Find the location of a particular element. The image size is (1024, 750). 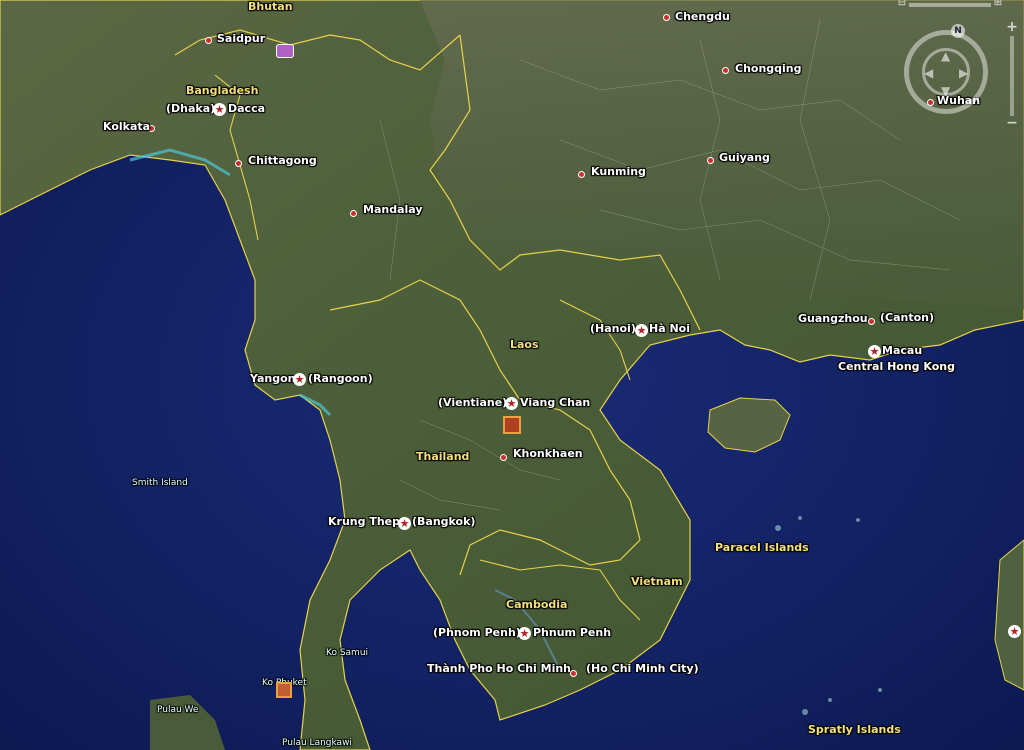

city-marker-ho-chi-minh is located at coordinates (573, 673).